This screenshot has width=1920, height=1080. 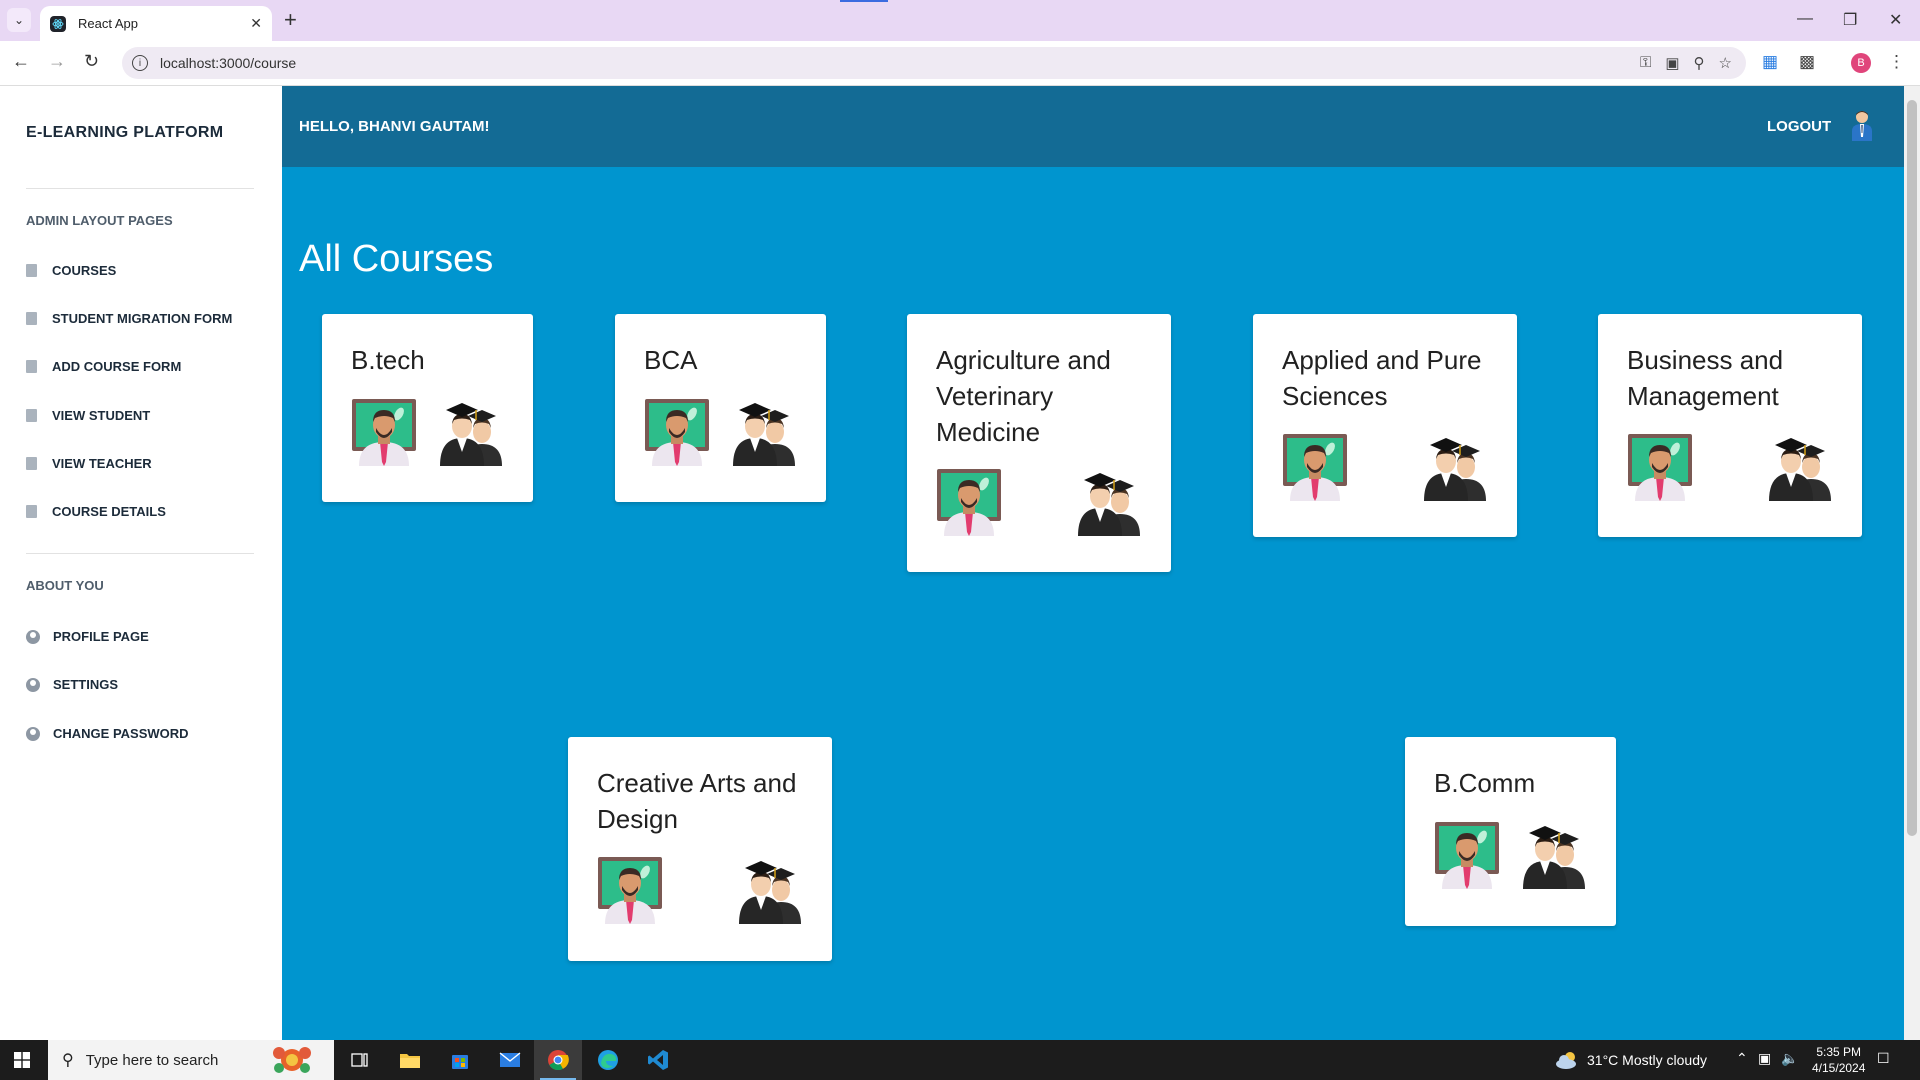 What do you see at coordinates (21, 61) in the screenshot?
I see `back-icon: ←` at bounding box center [21, 61].